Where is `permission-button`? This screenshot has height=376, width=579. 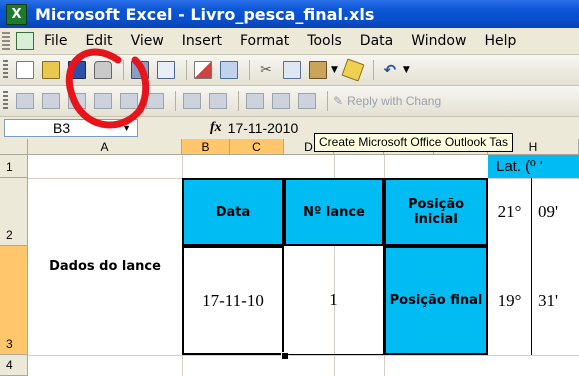
permission-button is located at coordinates (103, 70).